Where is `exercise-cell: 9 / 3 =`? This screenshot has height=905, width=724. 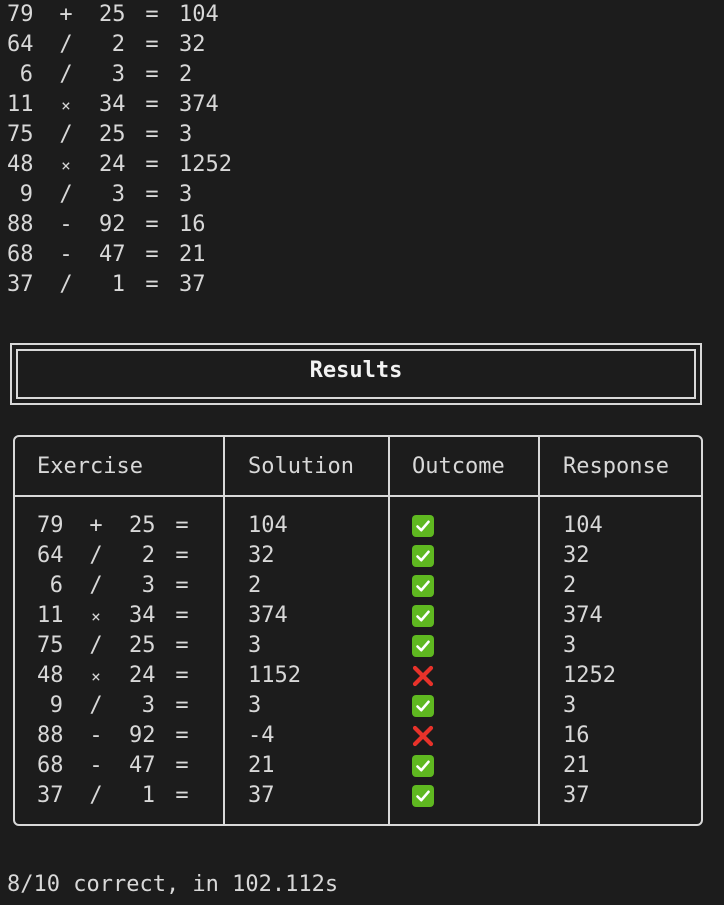 exercise-cell: 9 / 3 = is located at coordinates (123, 706).